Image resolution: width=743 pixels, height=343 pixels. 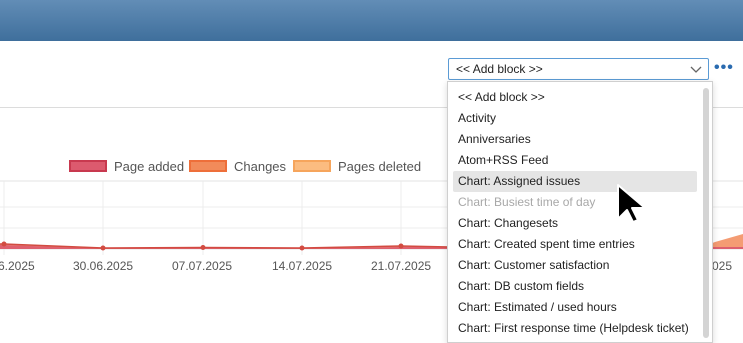 What do you see at coordinates (508, 223) in the screenshot?
I see `dropdown-option: Chart: Changesets` at bounding box center [508, 223].